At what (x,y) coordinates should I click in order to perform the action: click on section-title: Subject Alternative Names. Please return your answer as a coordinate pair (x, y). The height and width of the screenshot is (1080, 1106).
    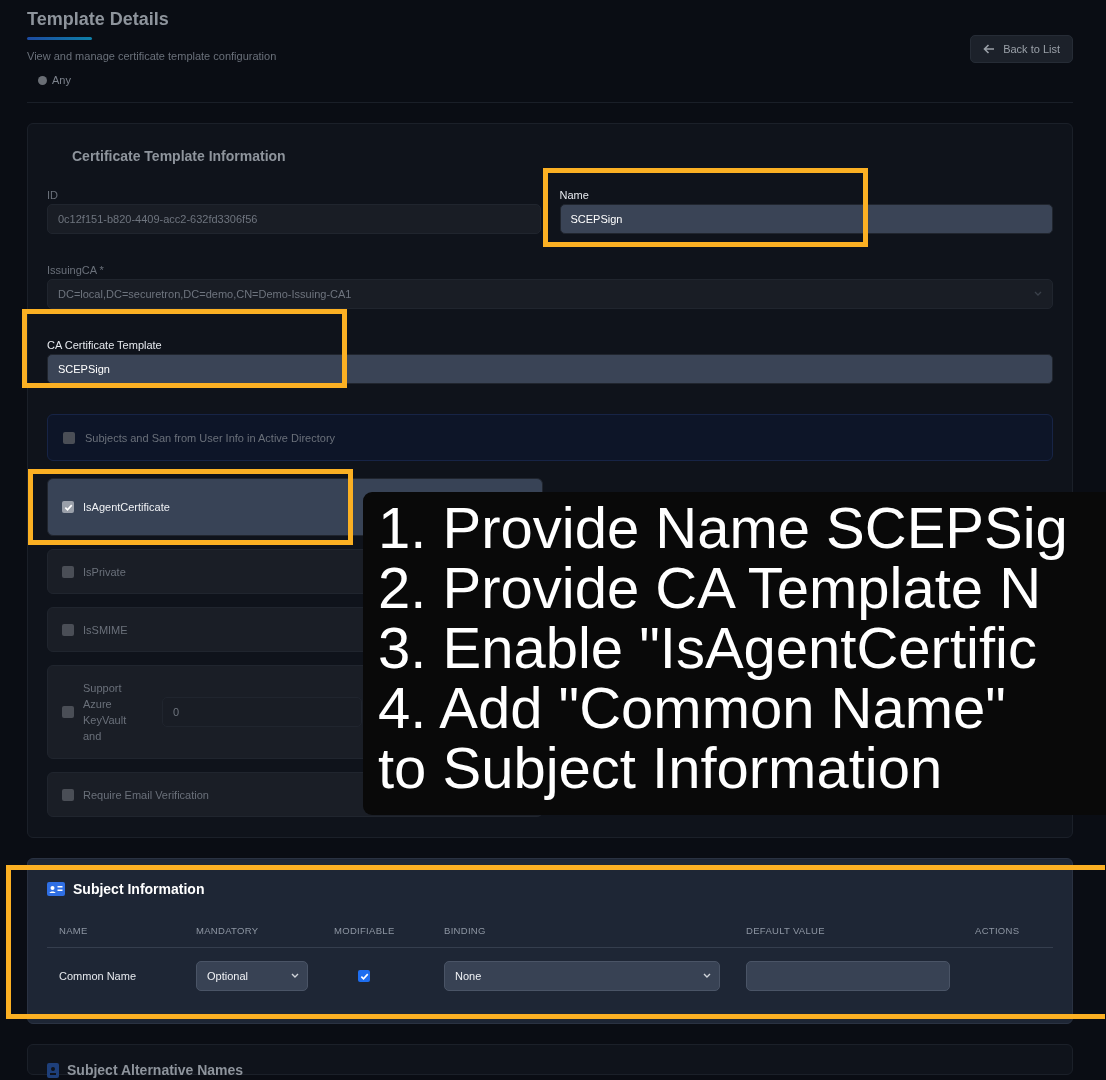
    Looking at the image, I should click on (155, 1070).